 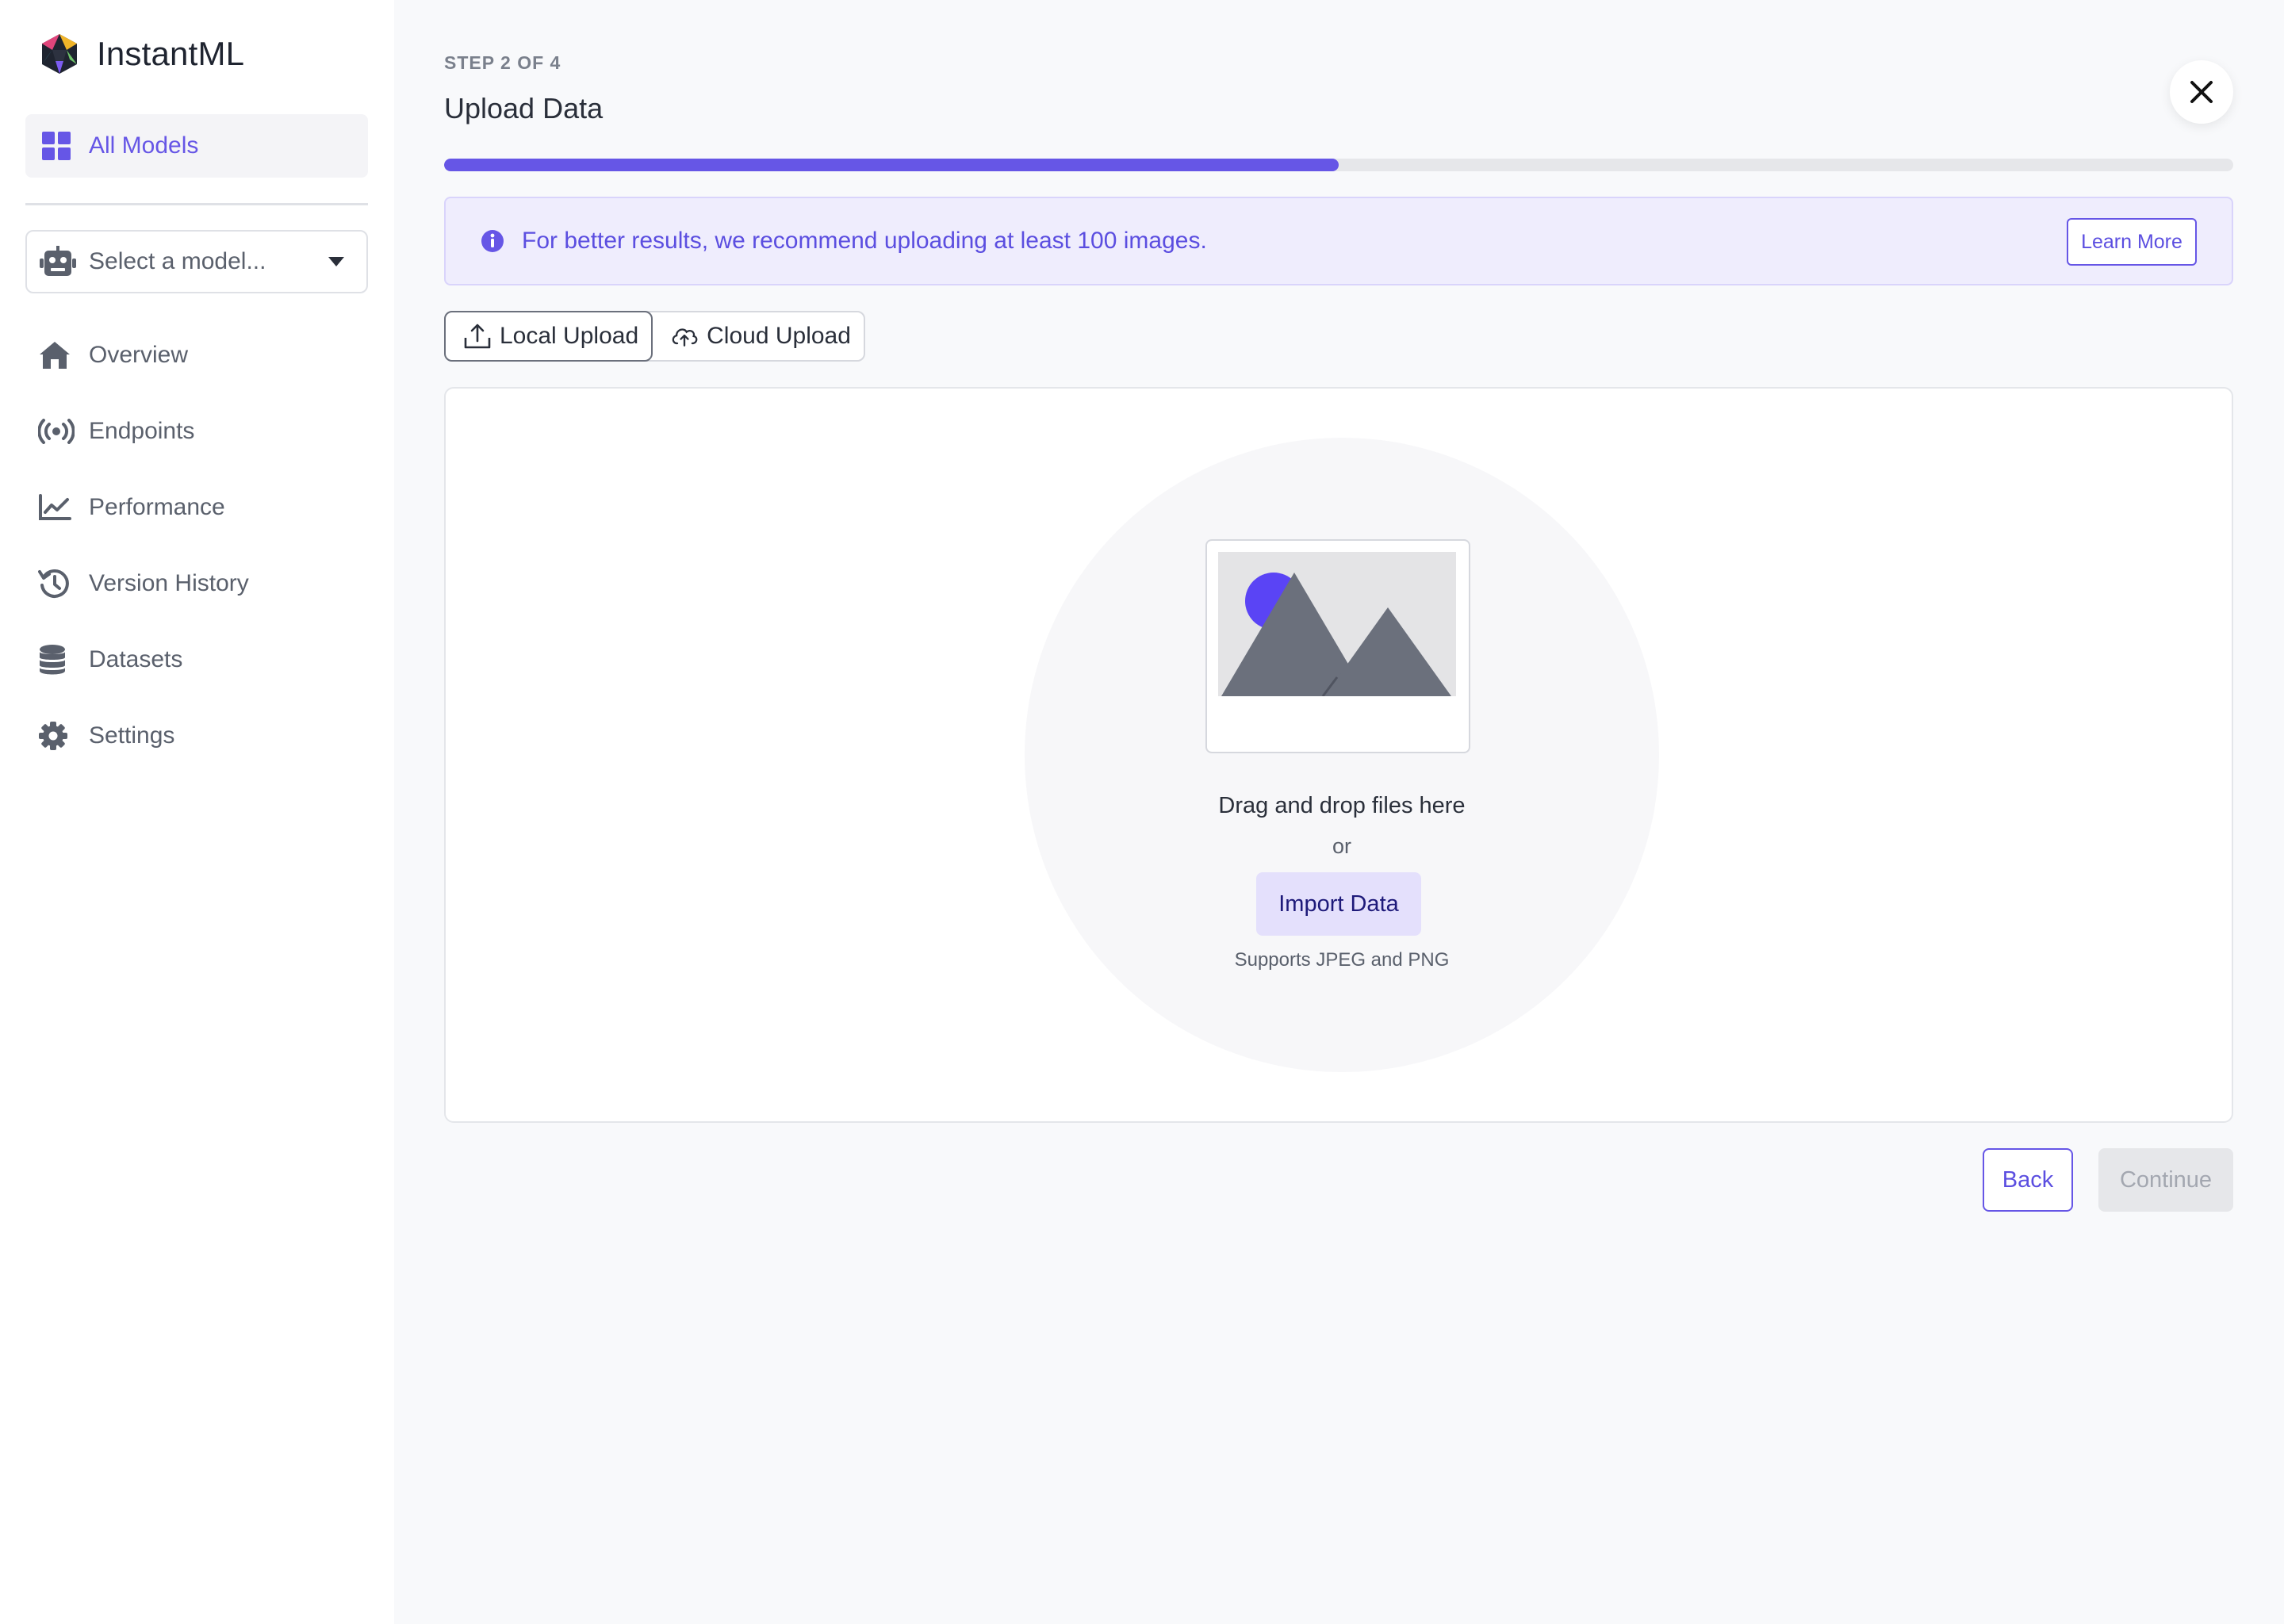 I want to click on tab-local-upload: Local Upload, so click(x=548, y=336).